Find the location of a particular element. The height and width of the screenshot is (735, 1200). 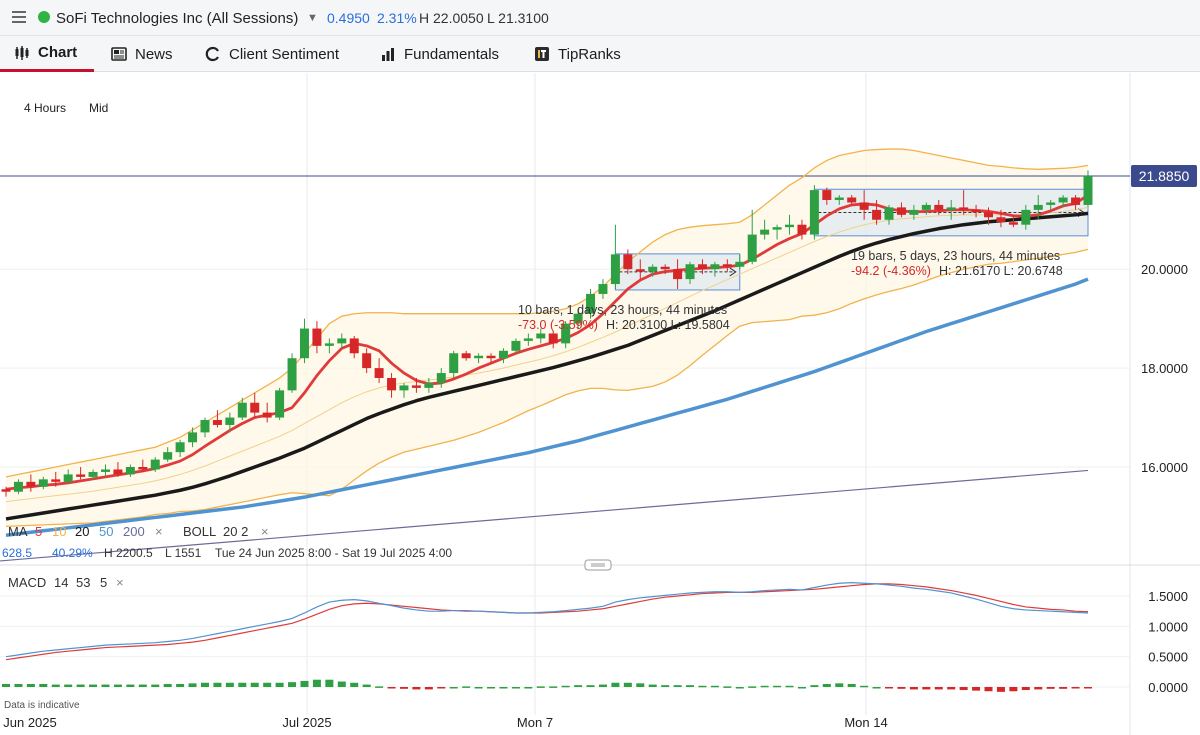

measure-2-highlow: H: 21.6170 L: 20.6748 is located at coordinates (1001, 271).